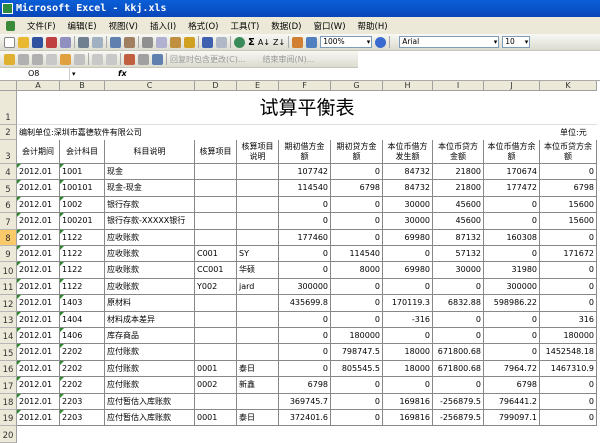  What do you see at coordinates (329, 26) in the screenshot?
I see `menu-window: 窗口(W)` at bounding box center [329, 26].